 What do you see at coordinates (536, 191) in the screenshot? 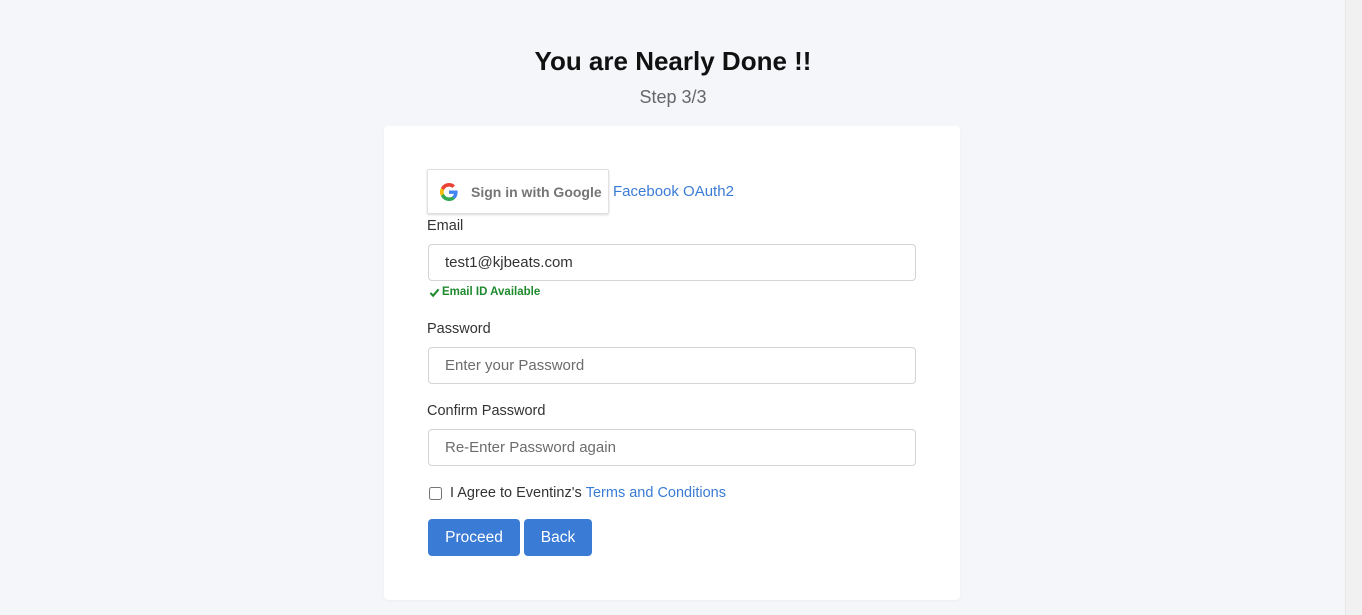
I see `google-signin-label: Sign in with Google` at bounding box center [536, 191].